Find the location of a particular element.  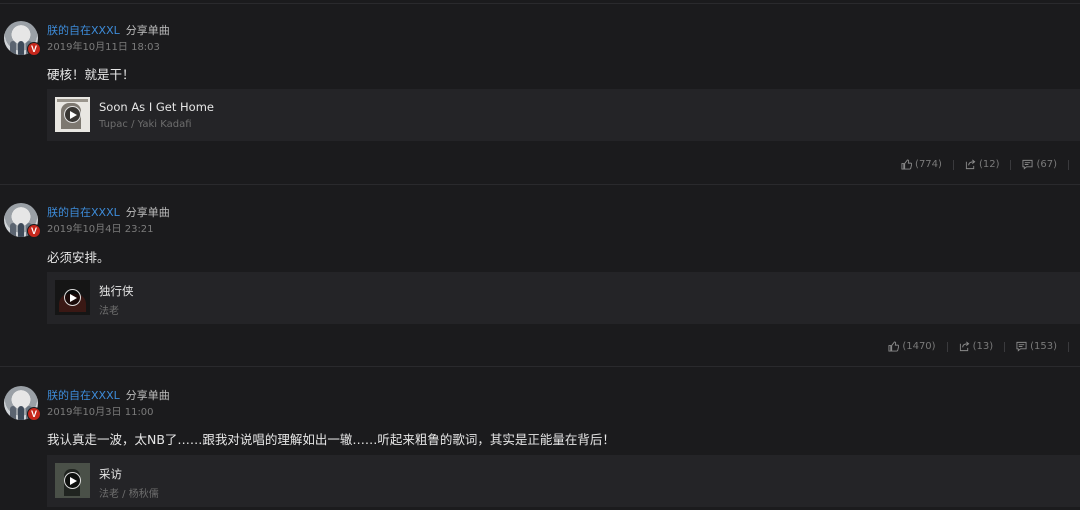

song-card: 独行侠 法老 is located at coordinates (563, 298).